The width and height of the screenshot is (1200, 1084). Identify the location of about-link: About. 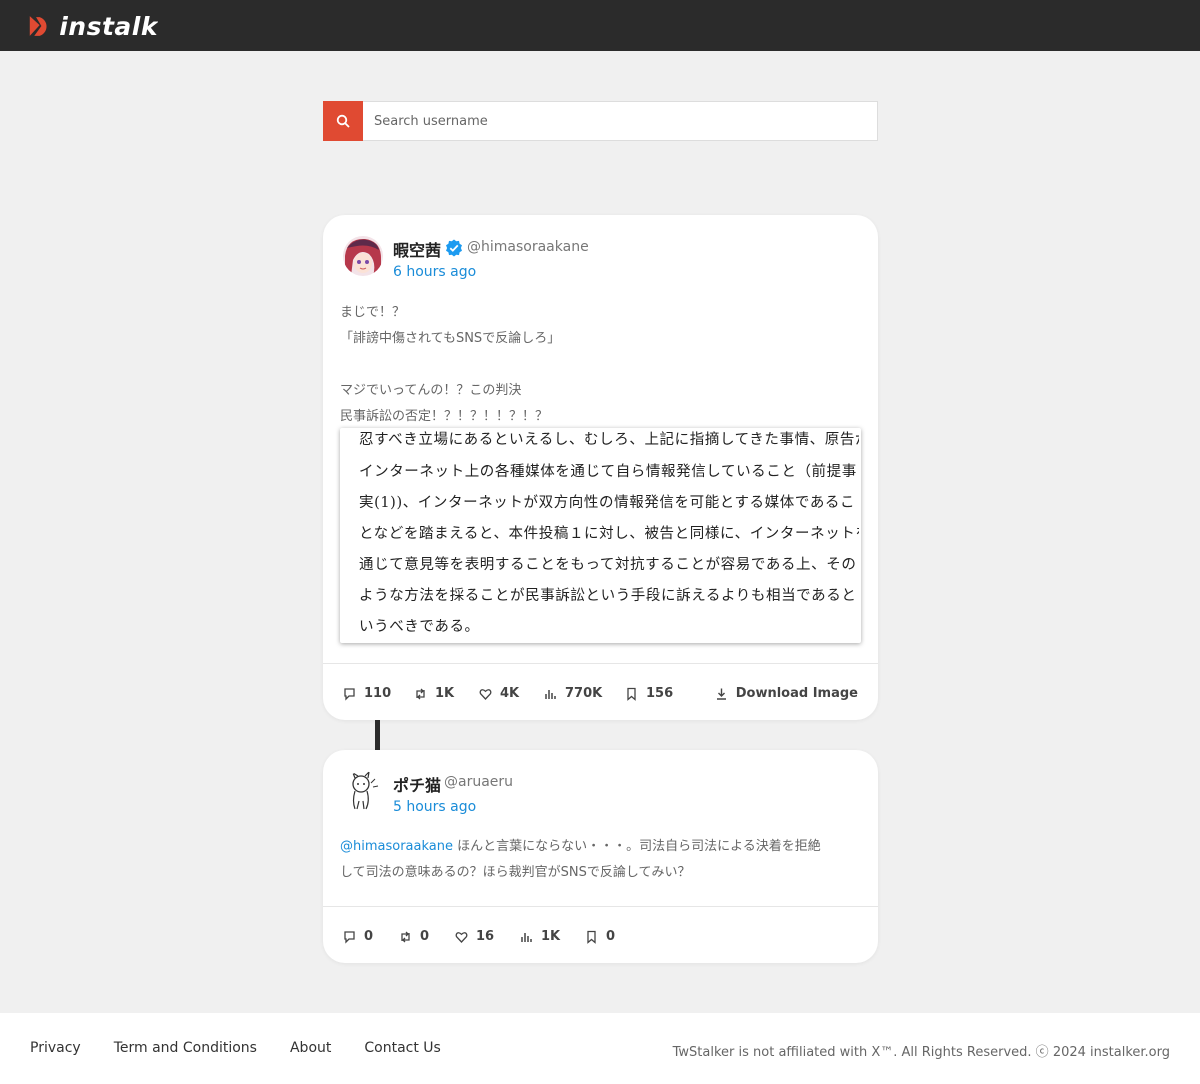
(310, 1048).